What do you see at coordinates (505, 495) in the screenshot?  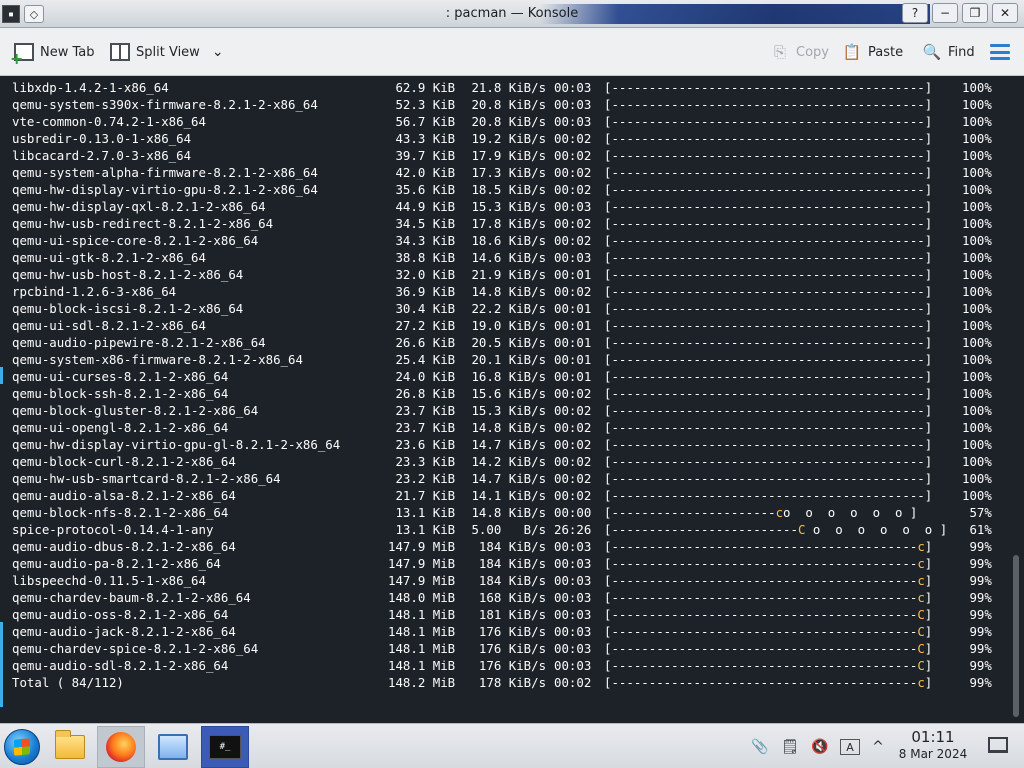 I see `download-rate: 14.1 KiB/s` at bounding box center [505, 495].